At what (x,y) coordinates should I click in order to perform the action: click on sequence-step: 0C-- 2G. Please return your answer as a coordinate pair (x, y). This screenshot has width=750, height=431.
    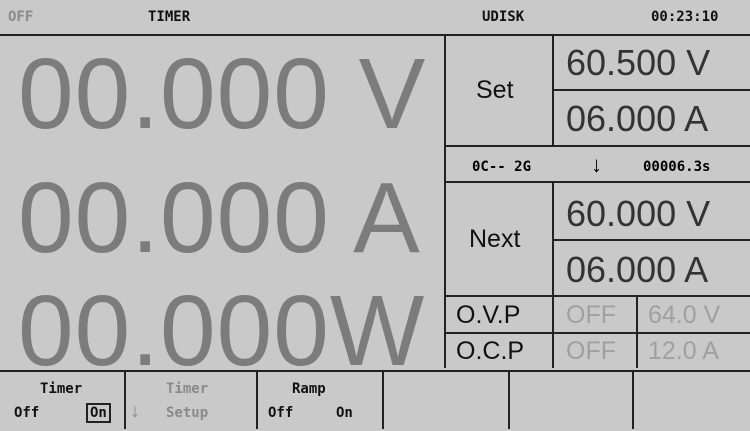
    Looking at the image, I should click on (502, 167).